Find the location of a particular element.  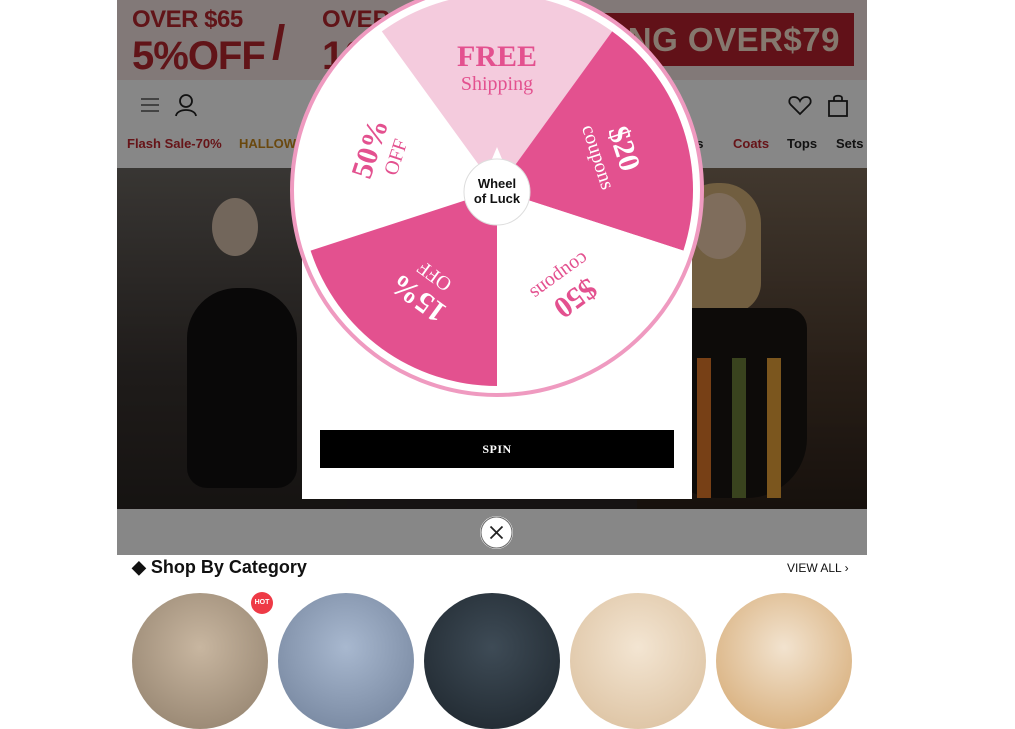

wheel-label-free-shipping: FREEShipping is located at coordinates (497, 67).